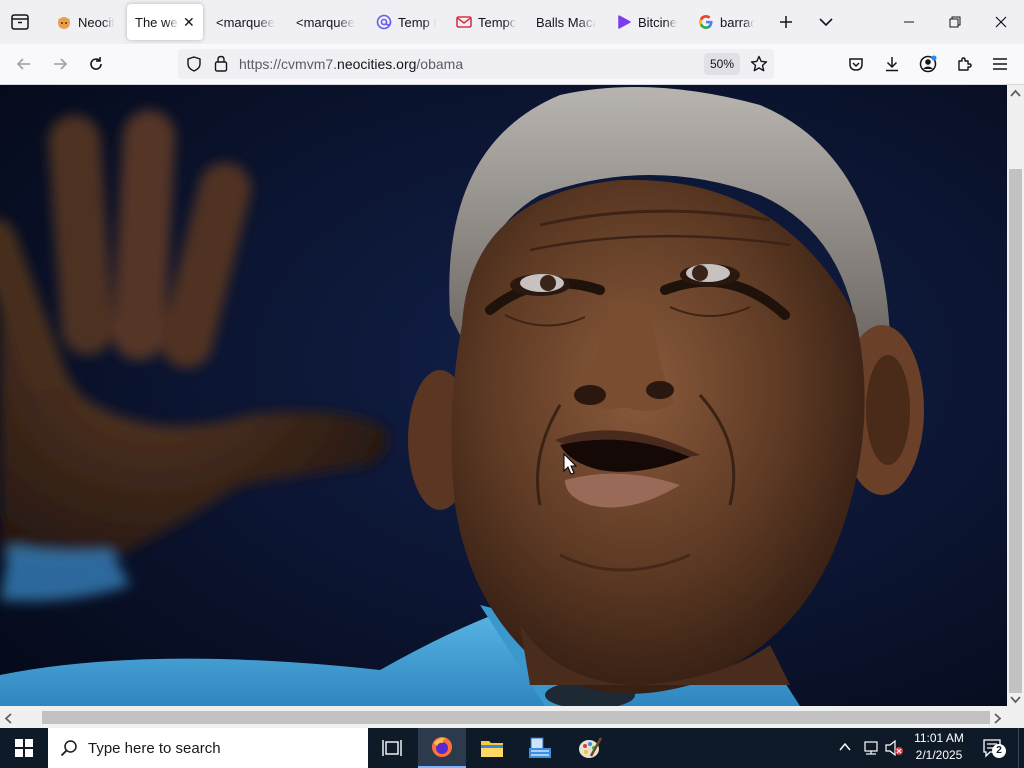 The height and width of the screenshot is (768, 1024). What do you see at coordinates (1015, 700) in the screenshot?
I see `scroll-down-arrow-icon` at bounding box center [1015, 700].